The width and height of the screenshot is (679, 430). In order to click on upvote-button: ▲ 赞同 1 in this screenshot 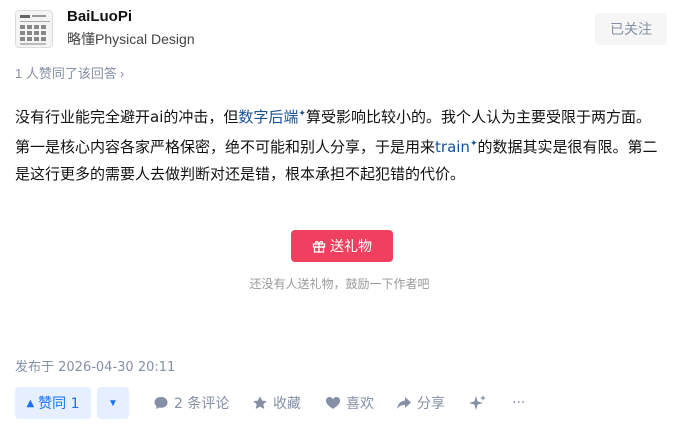, I will do `click(53, 403)`.